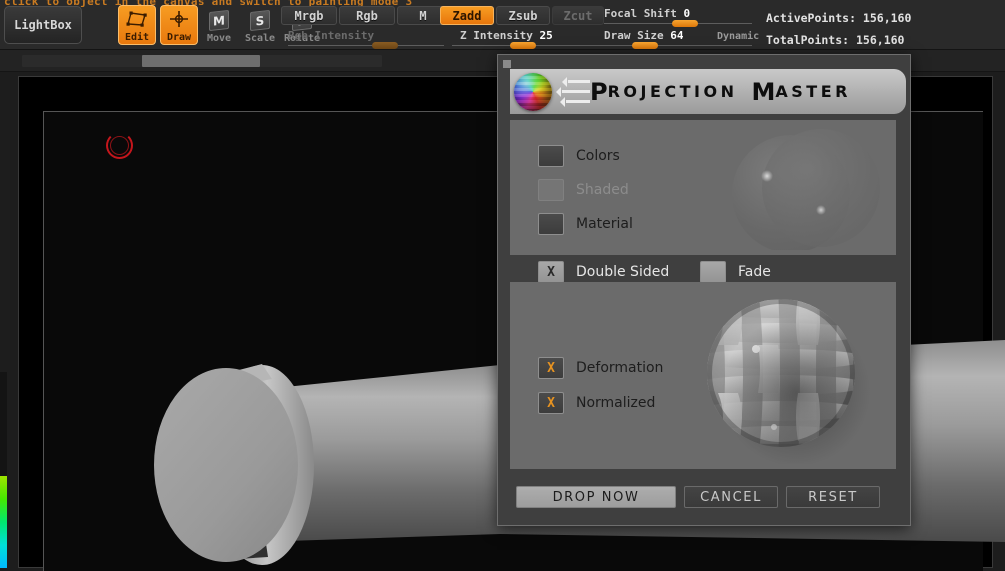 This screenshot has width=1005, height=571. Describe the element at coordinates (839, 18) in the screenshot. I see `active-points-stat: ActivePoints: 156,160` at that location.